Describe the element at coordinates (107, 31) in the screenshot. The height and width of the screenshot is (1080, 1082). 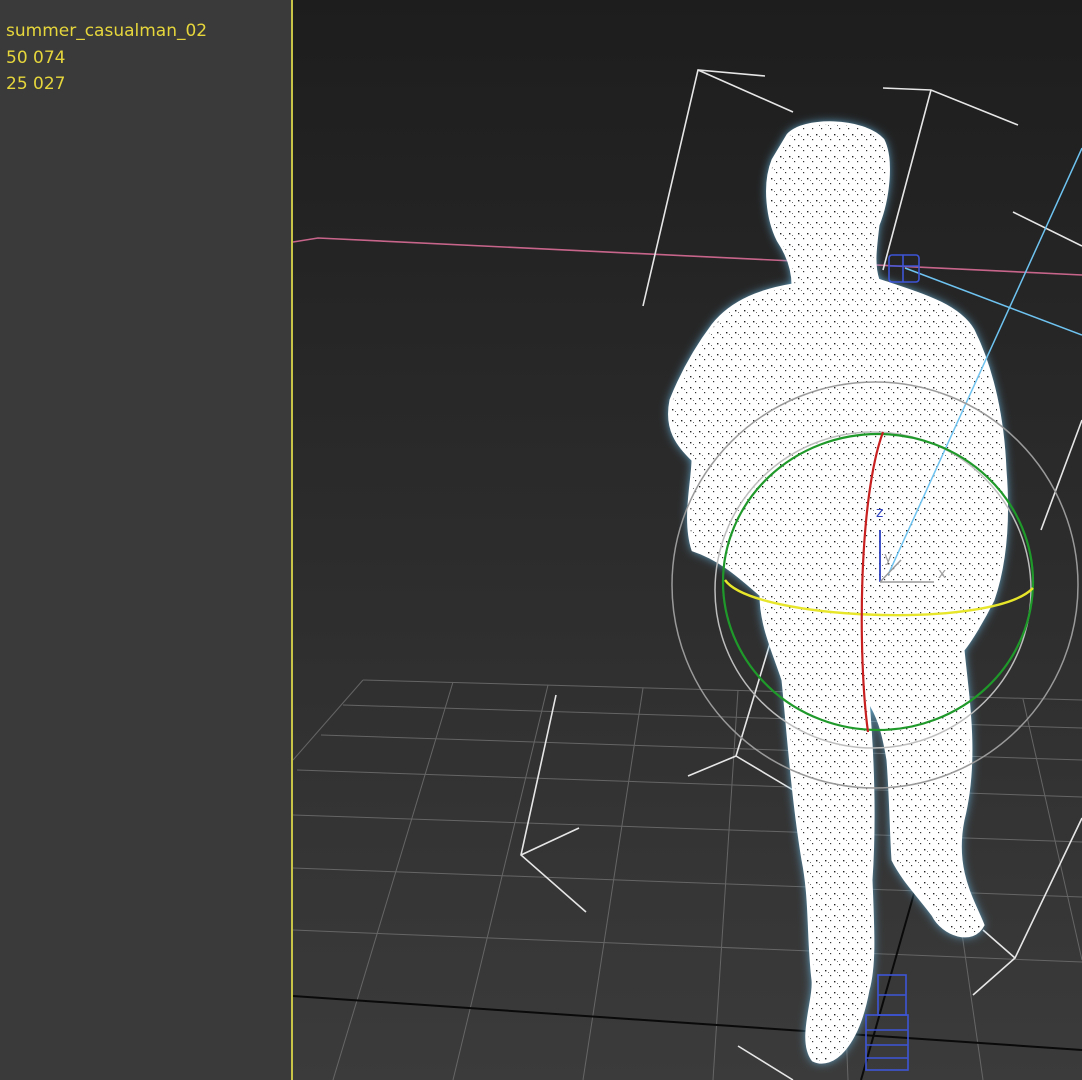
I see `object-name: summer_casualman_02` at that location.